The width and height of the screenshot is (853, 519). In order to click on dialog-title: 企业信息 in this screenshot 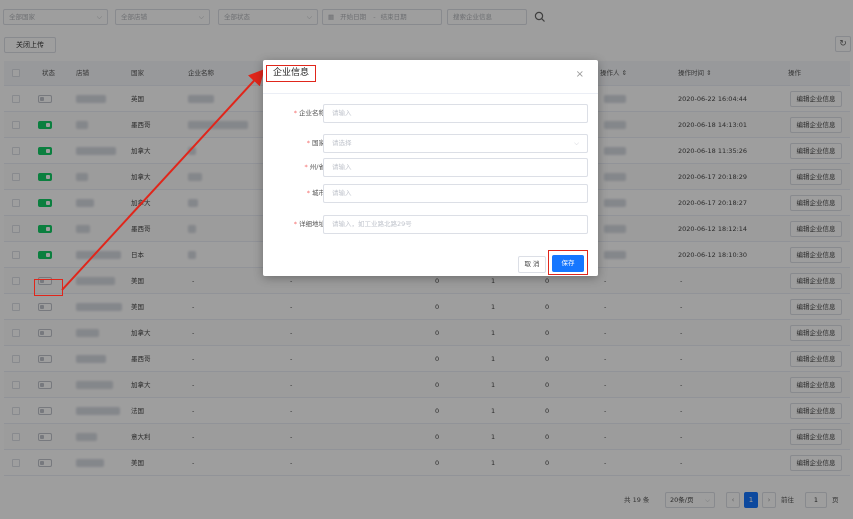, I will do `click(291, 73)`.